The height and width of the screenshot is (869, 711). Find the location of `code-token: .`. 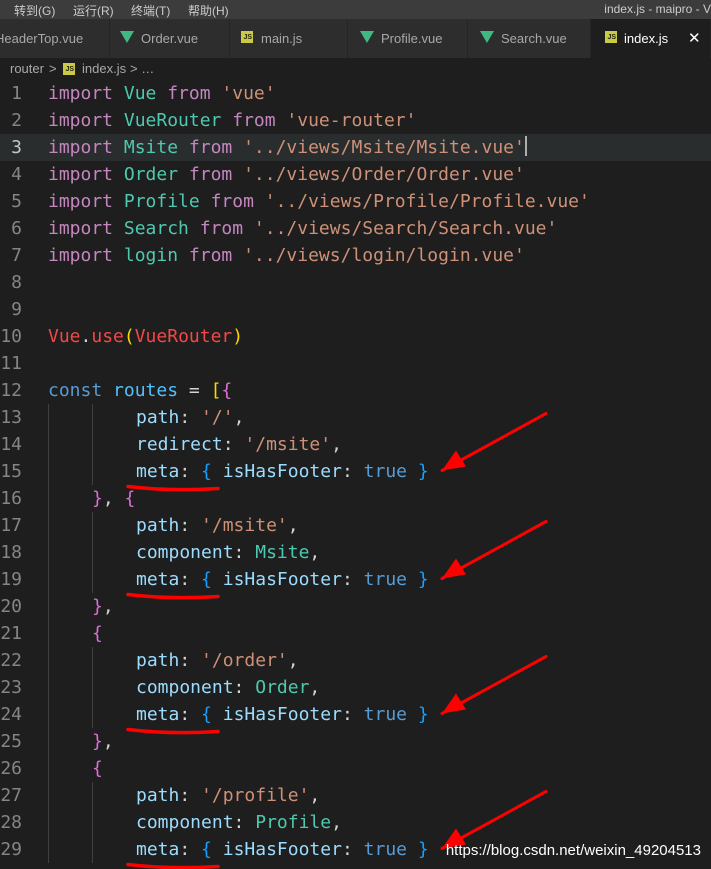

code-token: . is located at coordinates (86, 336).